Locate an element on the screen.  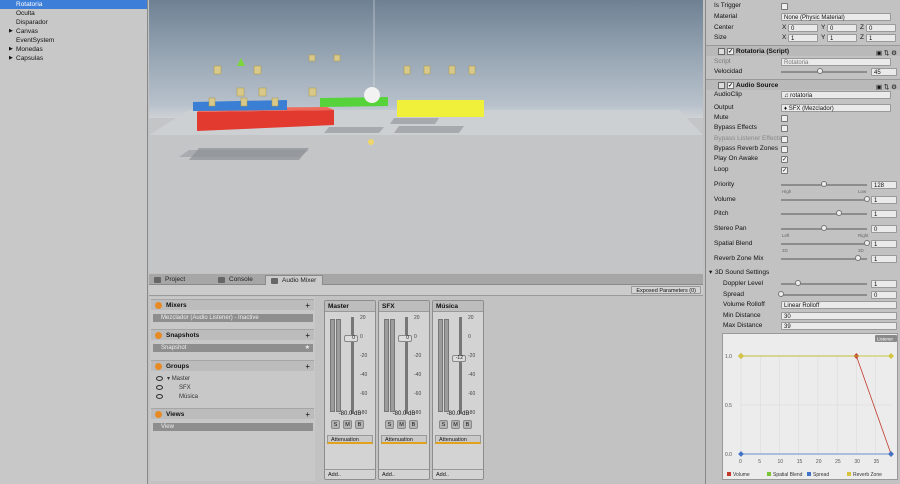
min-distance-field: 30 is located at coordinates (839, 316).